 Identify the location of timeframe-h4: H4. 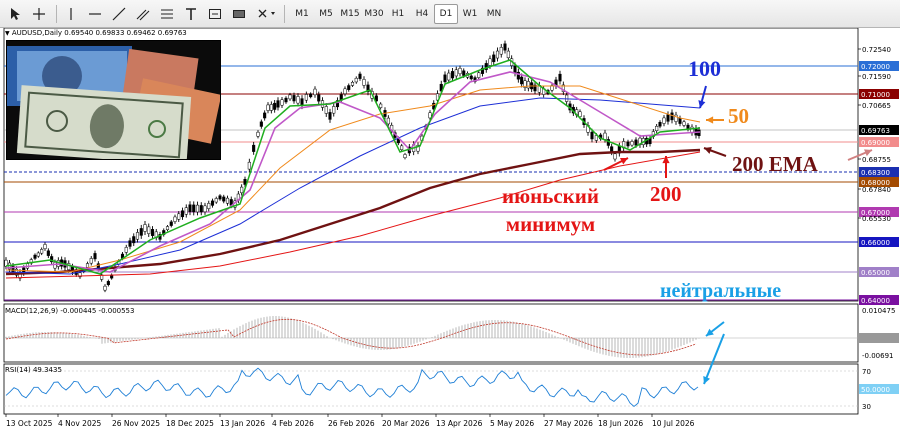
(422, 14).